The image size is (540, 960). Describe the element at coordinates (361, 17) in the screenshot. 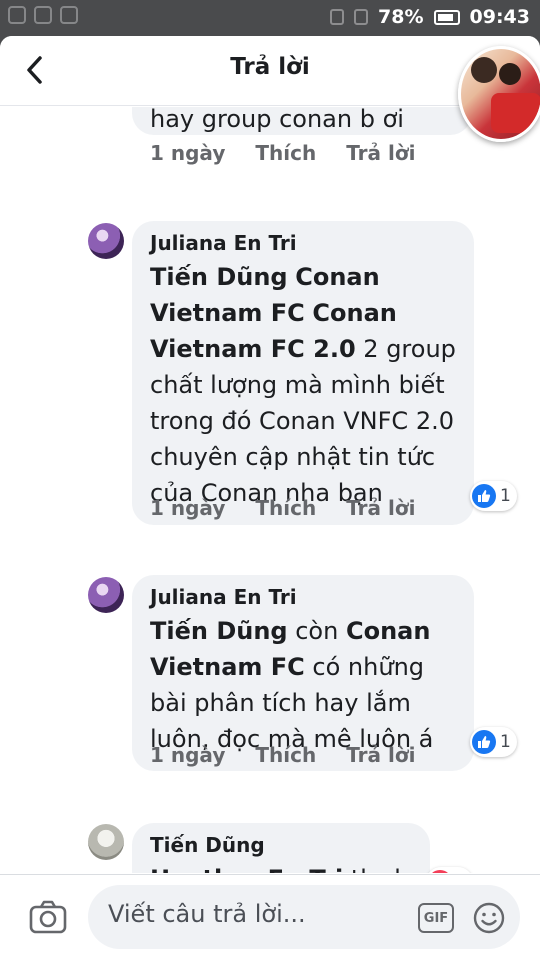

I see `signal-icon` at that location.